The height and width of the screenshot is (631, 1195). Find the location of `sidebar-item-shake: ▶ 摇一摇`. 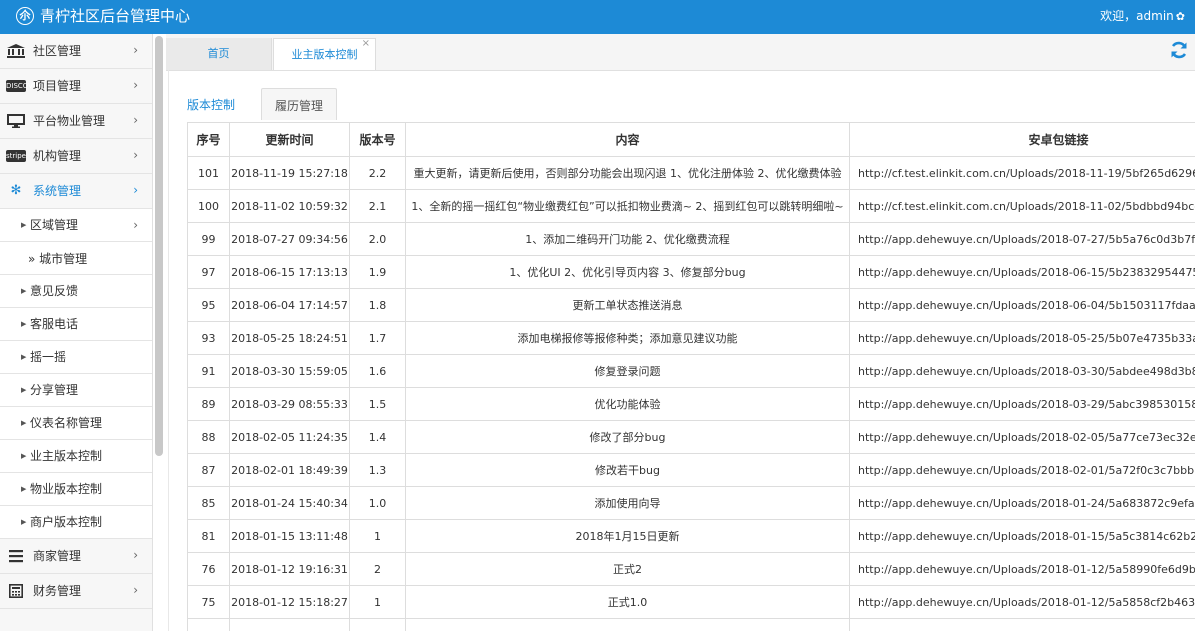

sidebar-item-shake: ▶ 摇一摇 is located at coordinates (76, 357).